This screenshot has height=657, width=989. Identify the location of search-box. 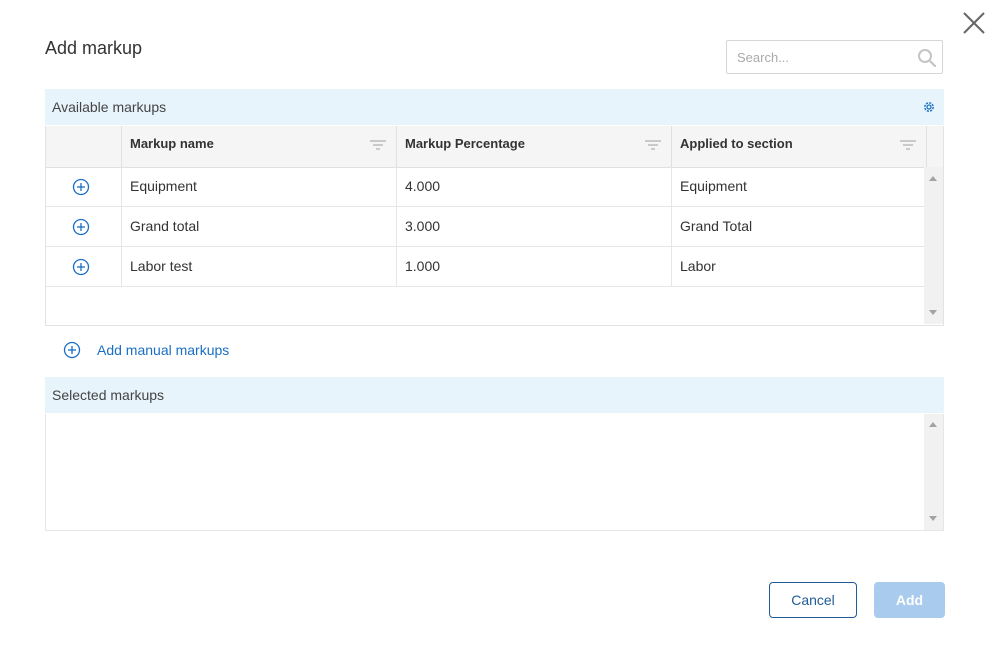
(834, 57).